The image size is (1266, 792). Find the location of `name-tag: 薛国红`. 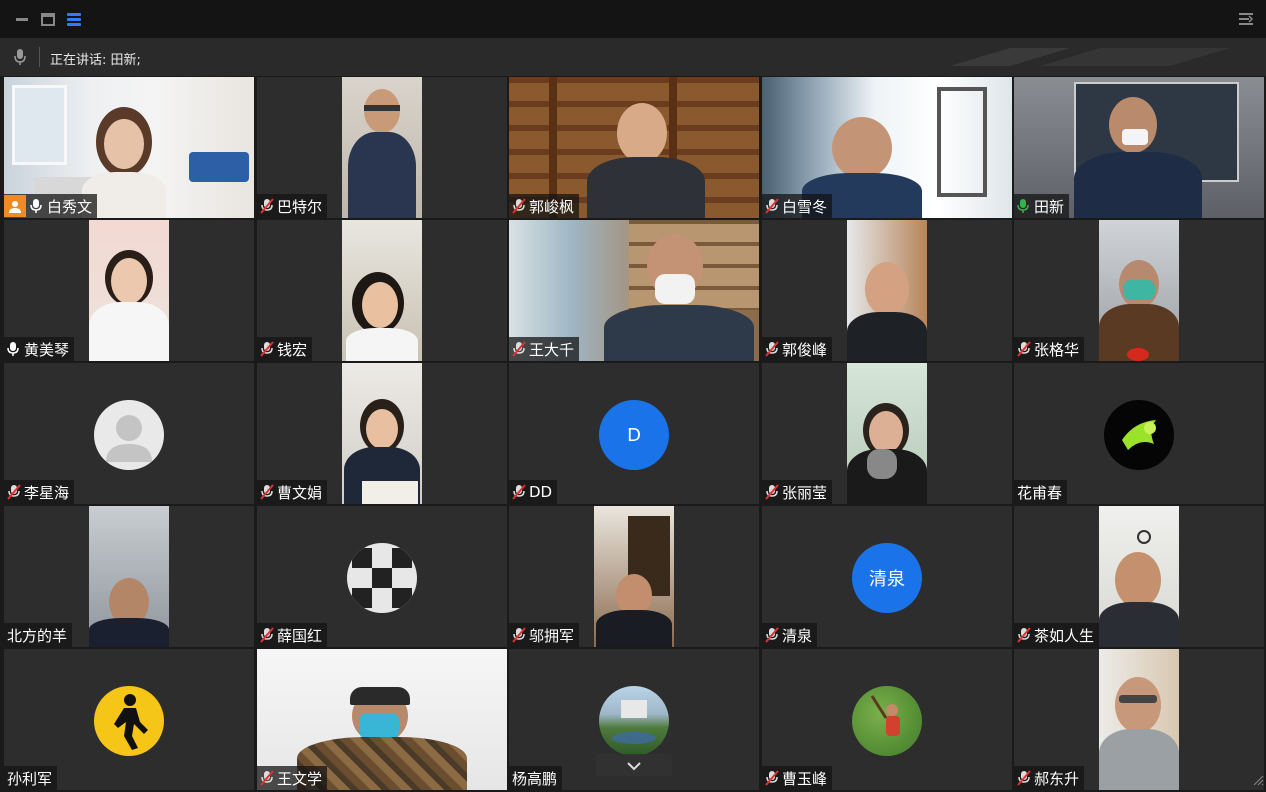

name-tag: 薛国红 is located at coordinates (292, 635).